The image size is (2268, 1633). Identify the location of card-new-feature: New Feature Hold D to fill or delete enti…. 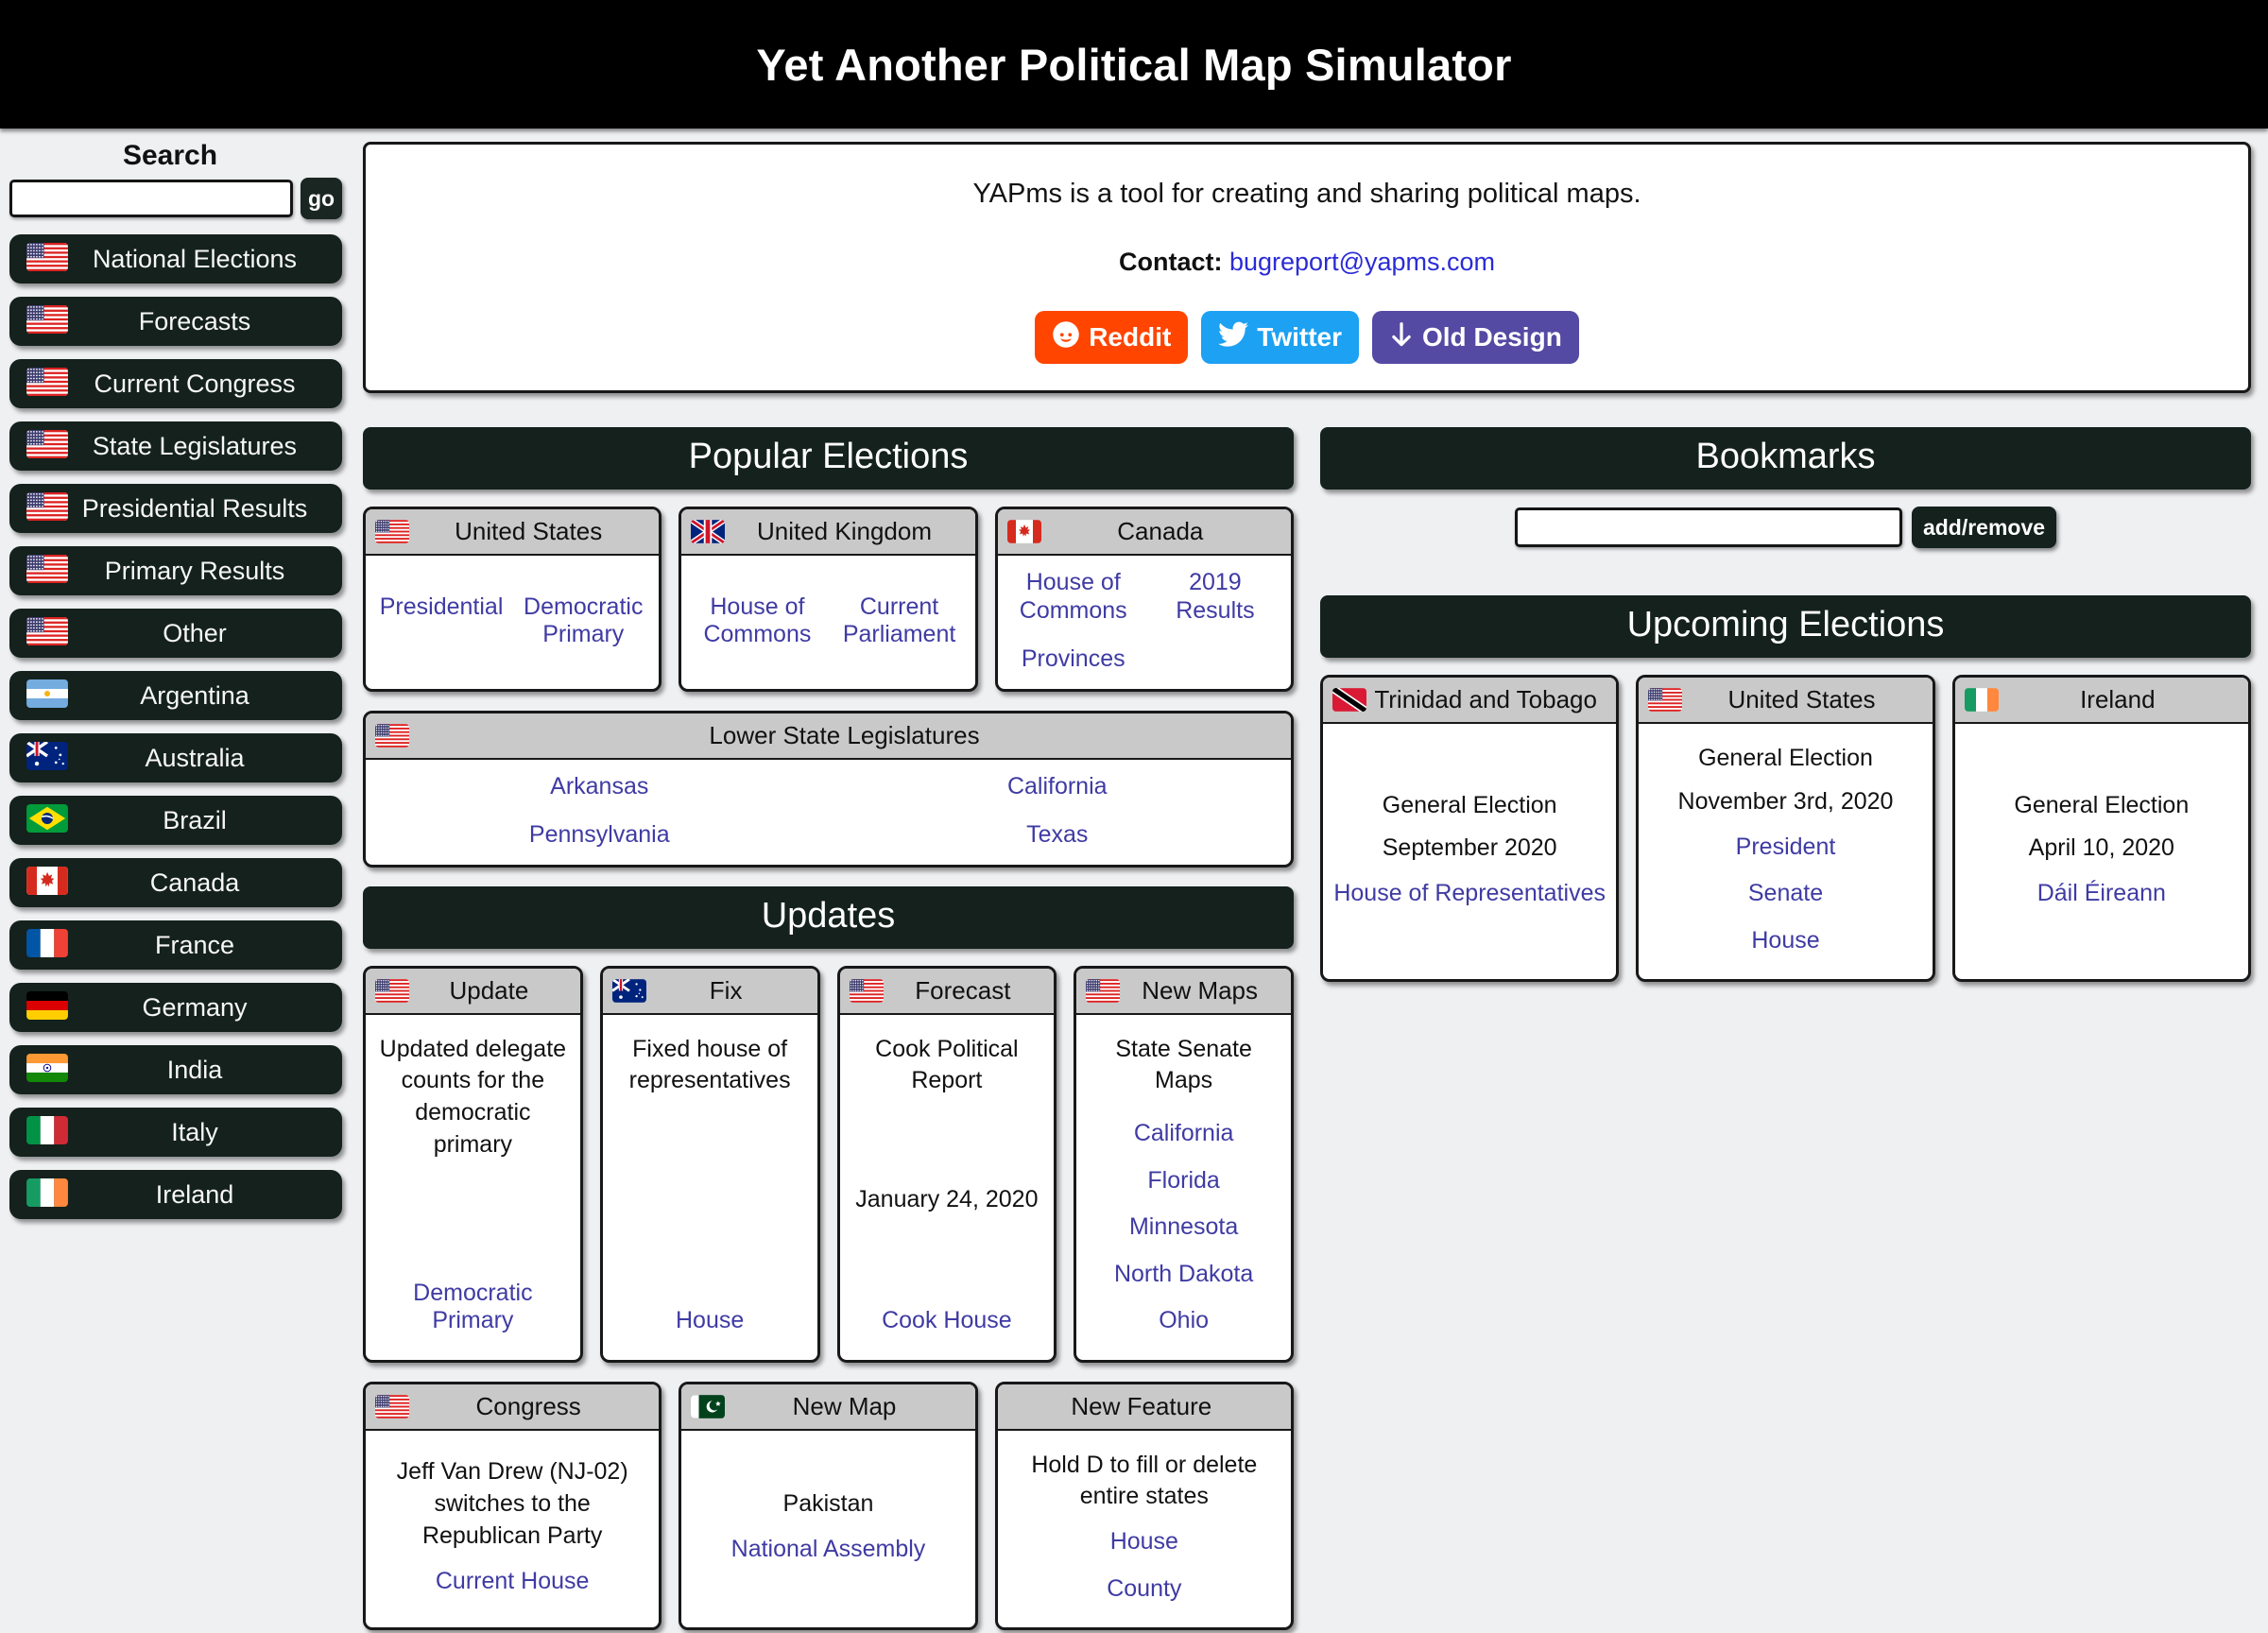
(1144, 1505).